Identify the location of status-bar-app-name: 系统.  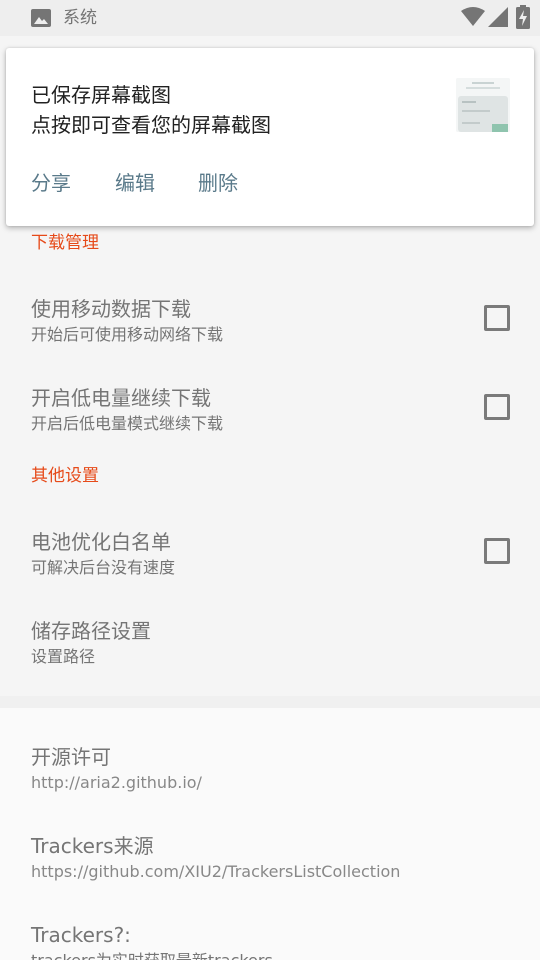
(80, 18).